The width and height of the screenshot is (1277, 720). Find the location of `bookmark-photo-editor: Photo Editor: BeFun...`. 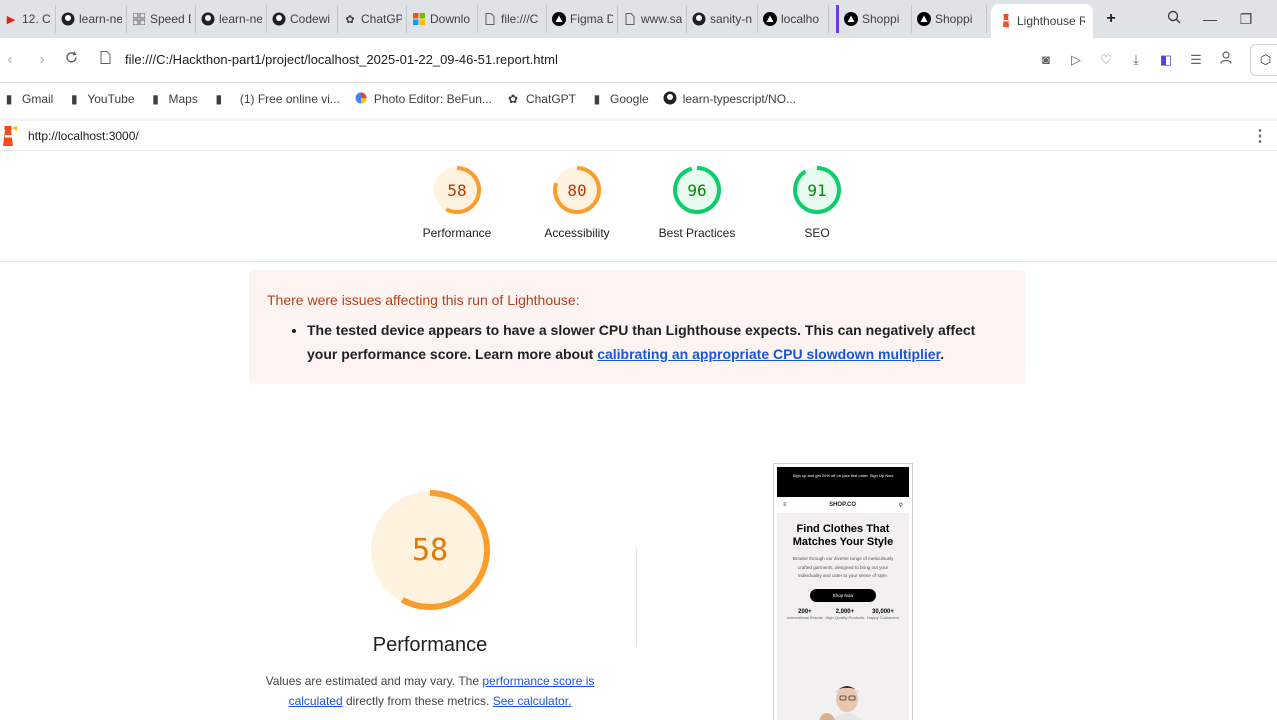

bookmark-photo-editor: Photo Editor: BeFun... is located at coordinates (423, 99).